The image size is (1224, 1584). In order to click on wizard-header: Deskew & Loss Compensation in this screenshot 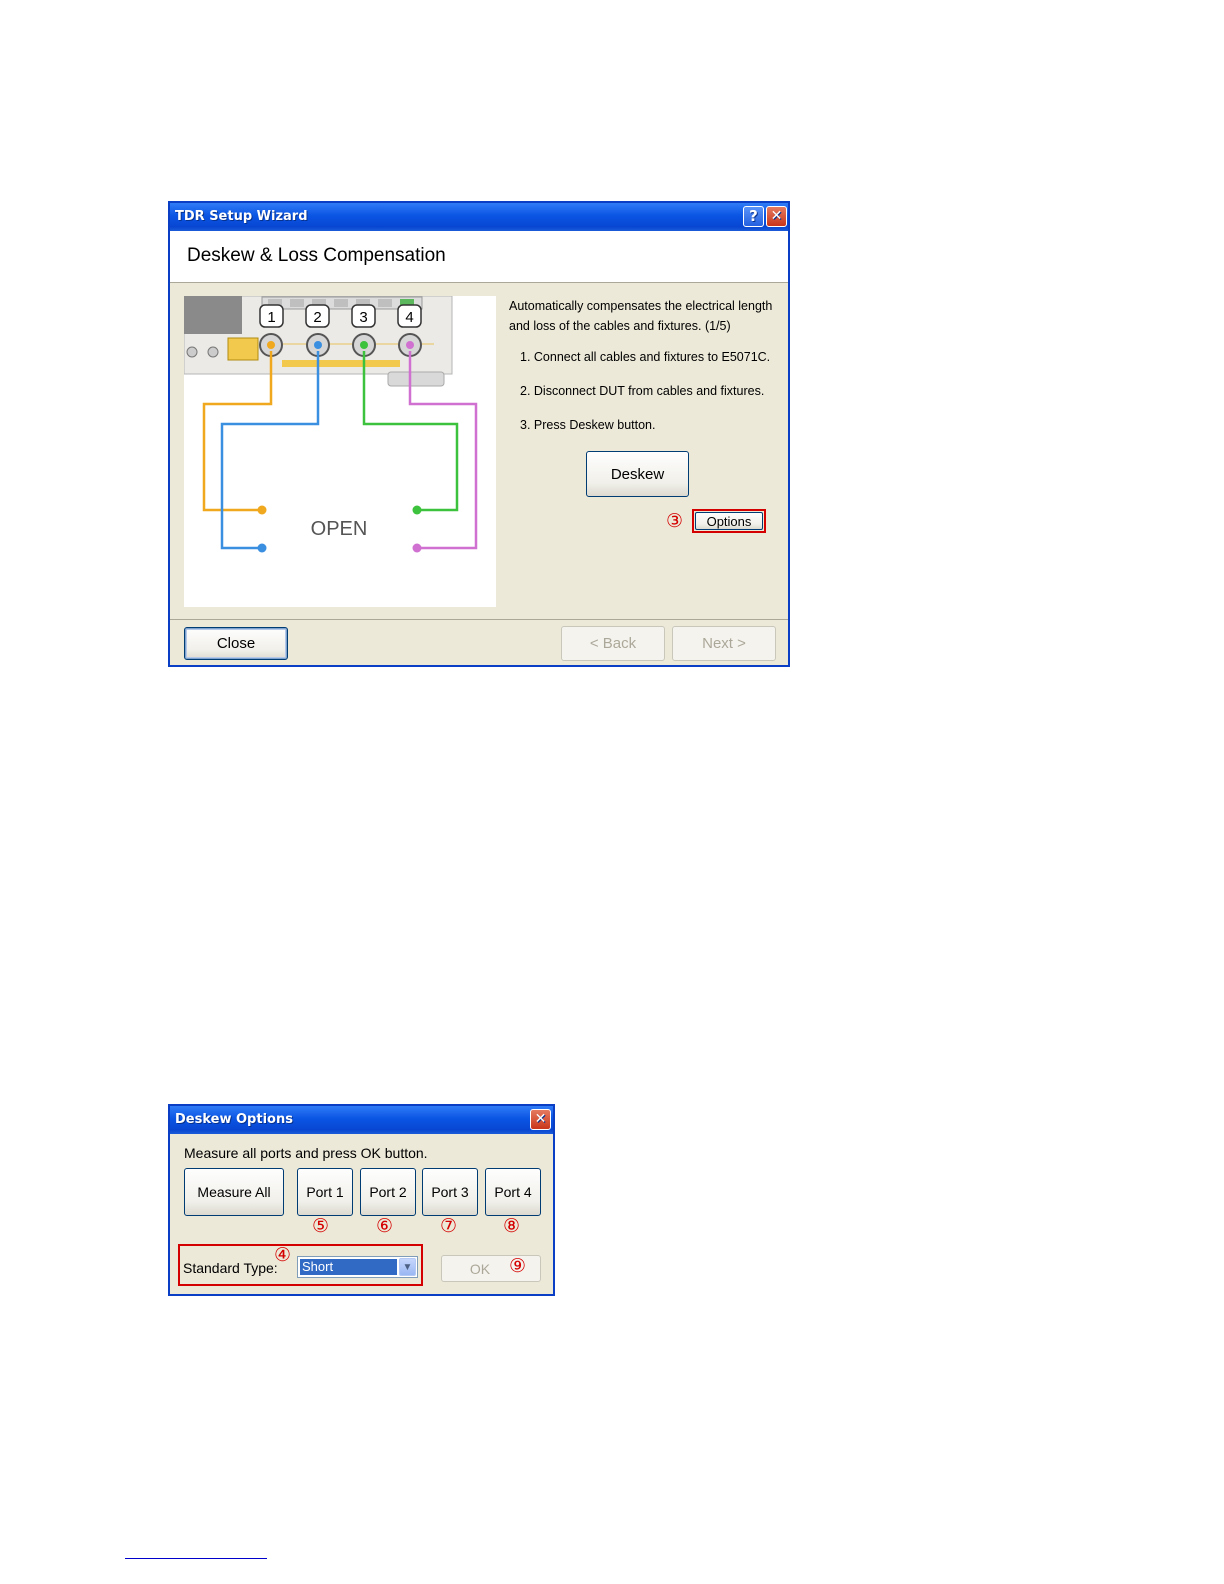, I will do `click(479, 257)`.